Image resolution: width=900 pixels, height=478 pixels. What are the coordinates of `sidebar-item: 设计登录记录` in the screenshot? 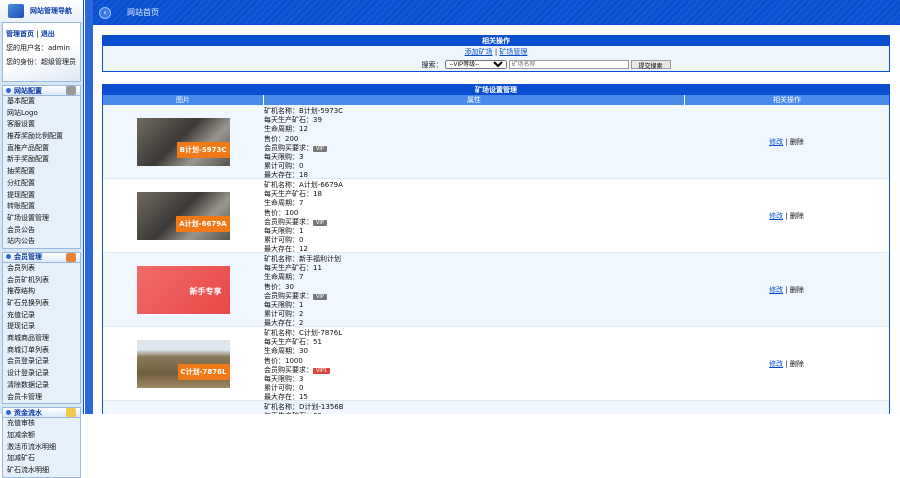 It's located at (41, 374).